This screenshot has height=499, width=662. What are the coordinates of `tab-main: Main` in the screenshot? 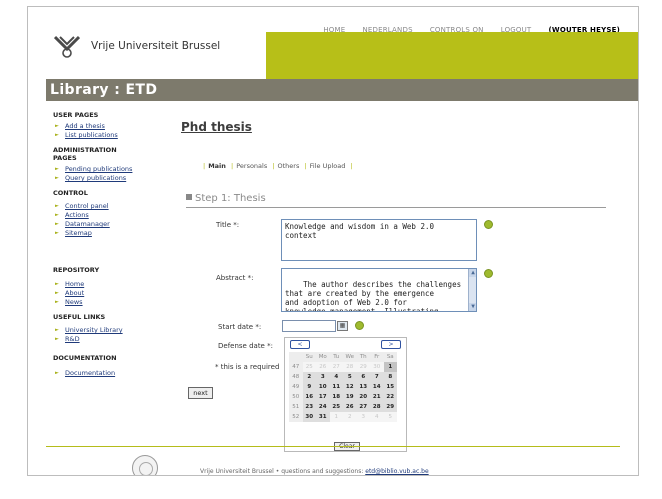 It's located at (217, 166).